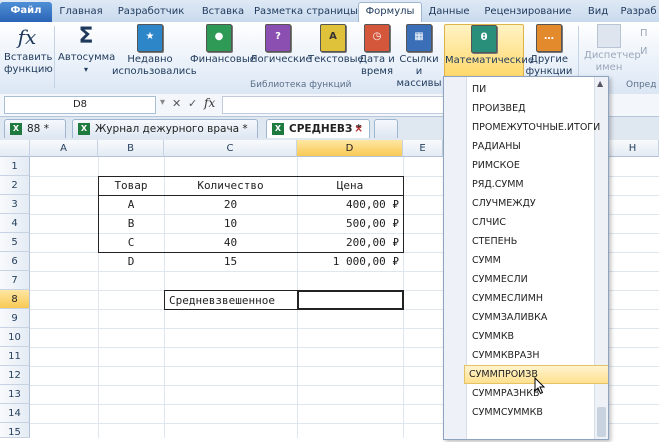 The width and height of the screenshot is (659, 442). Describe the element at coordinates (358, 129) in the screenshot. I see `close-tab-icon: ×` at that location.